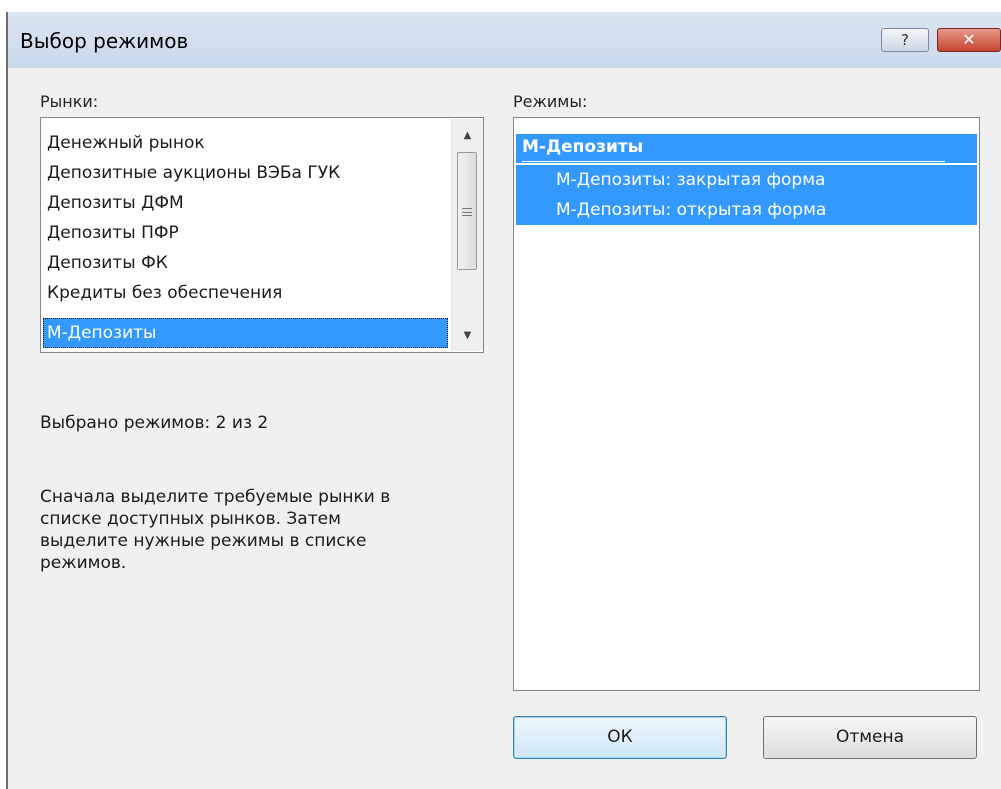 This screenshot has width=1001, height=789. What do you see at coordinates (154, 423) in the screenshot?
I see `selected-count-text: Выбрано режимов: 2 из 2` at bounding box center [154, 423].